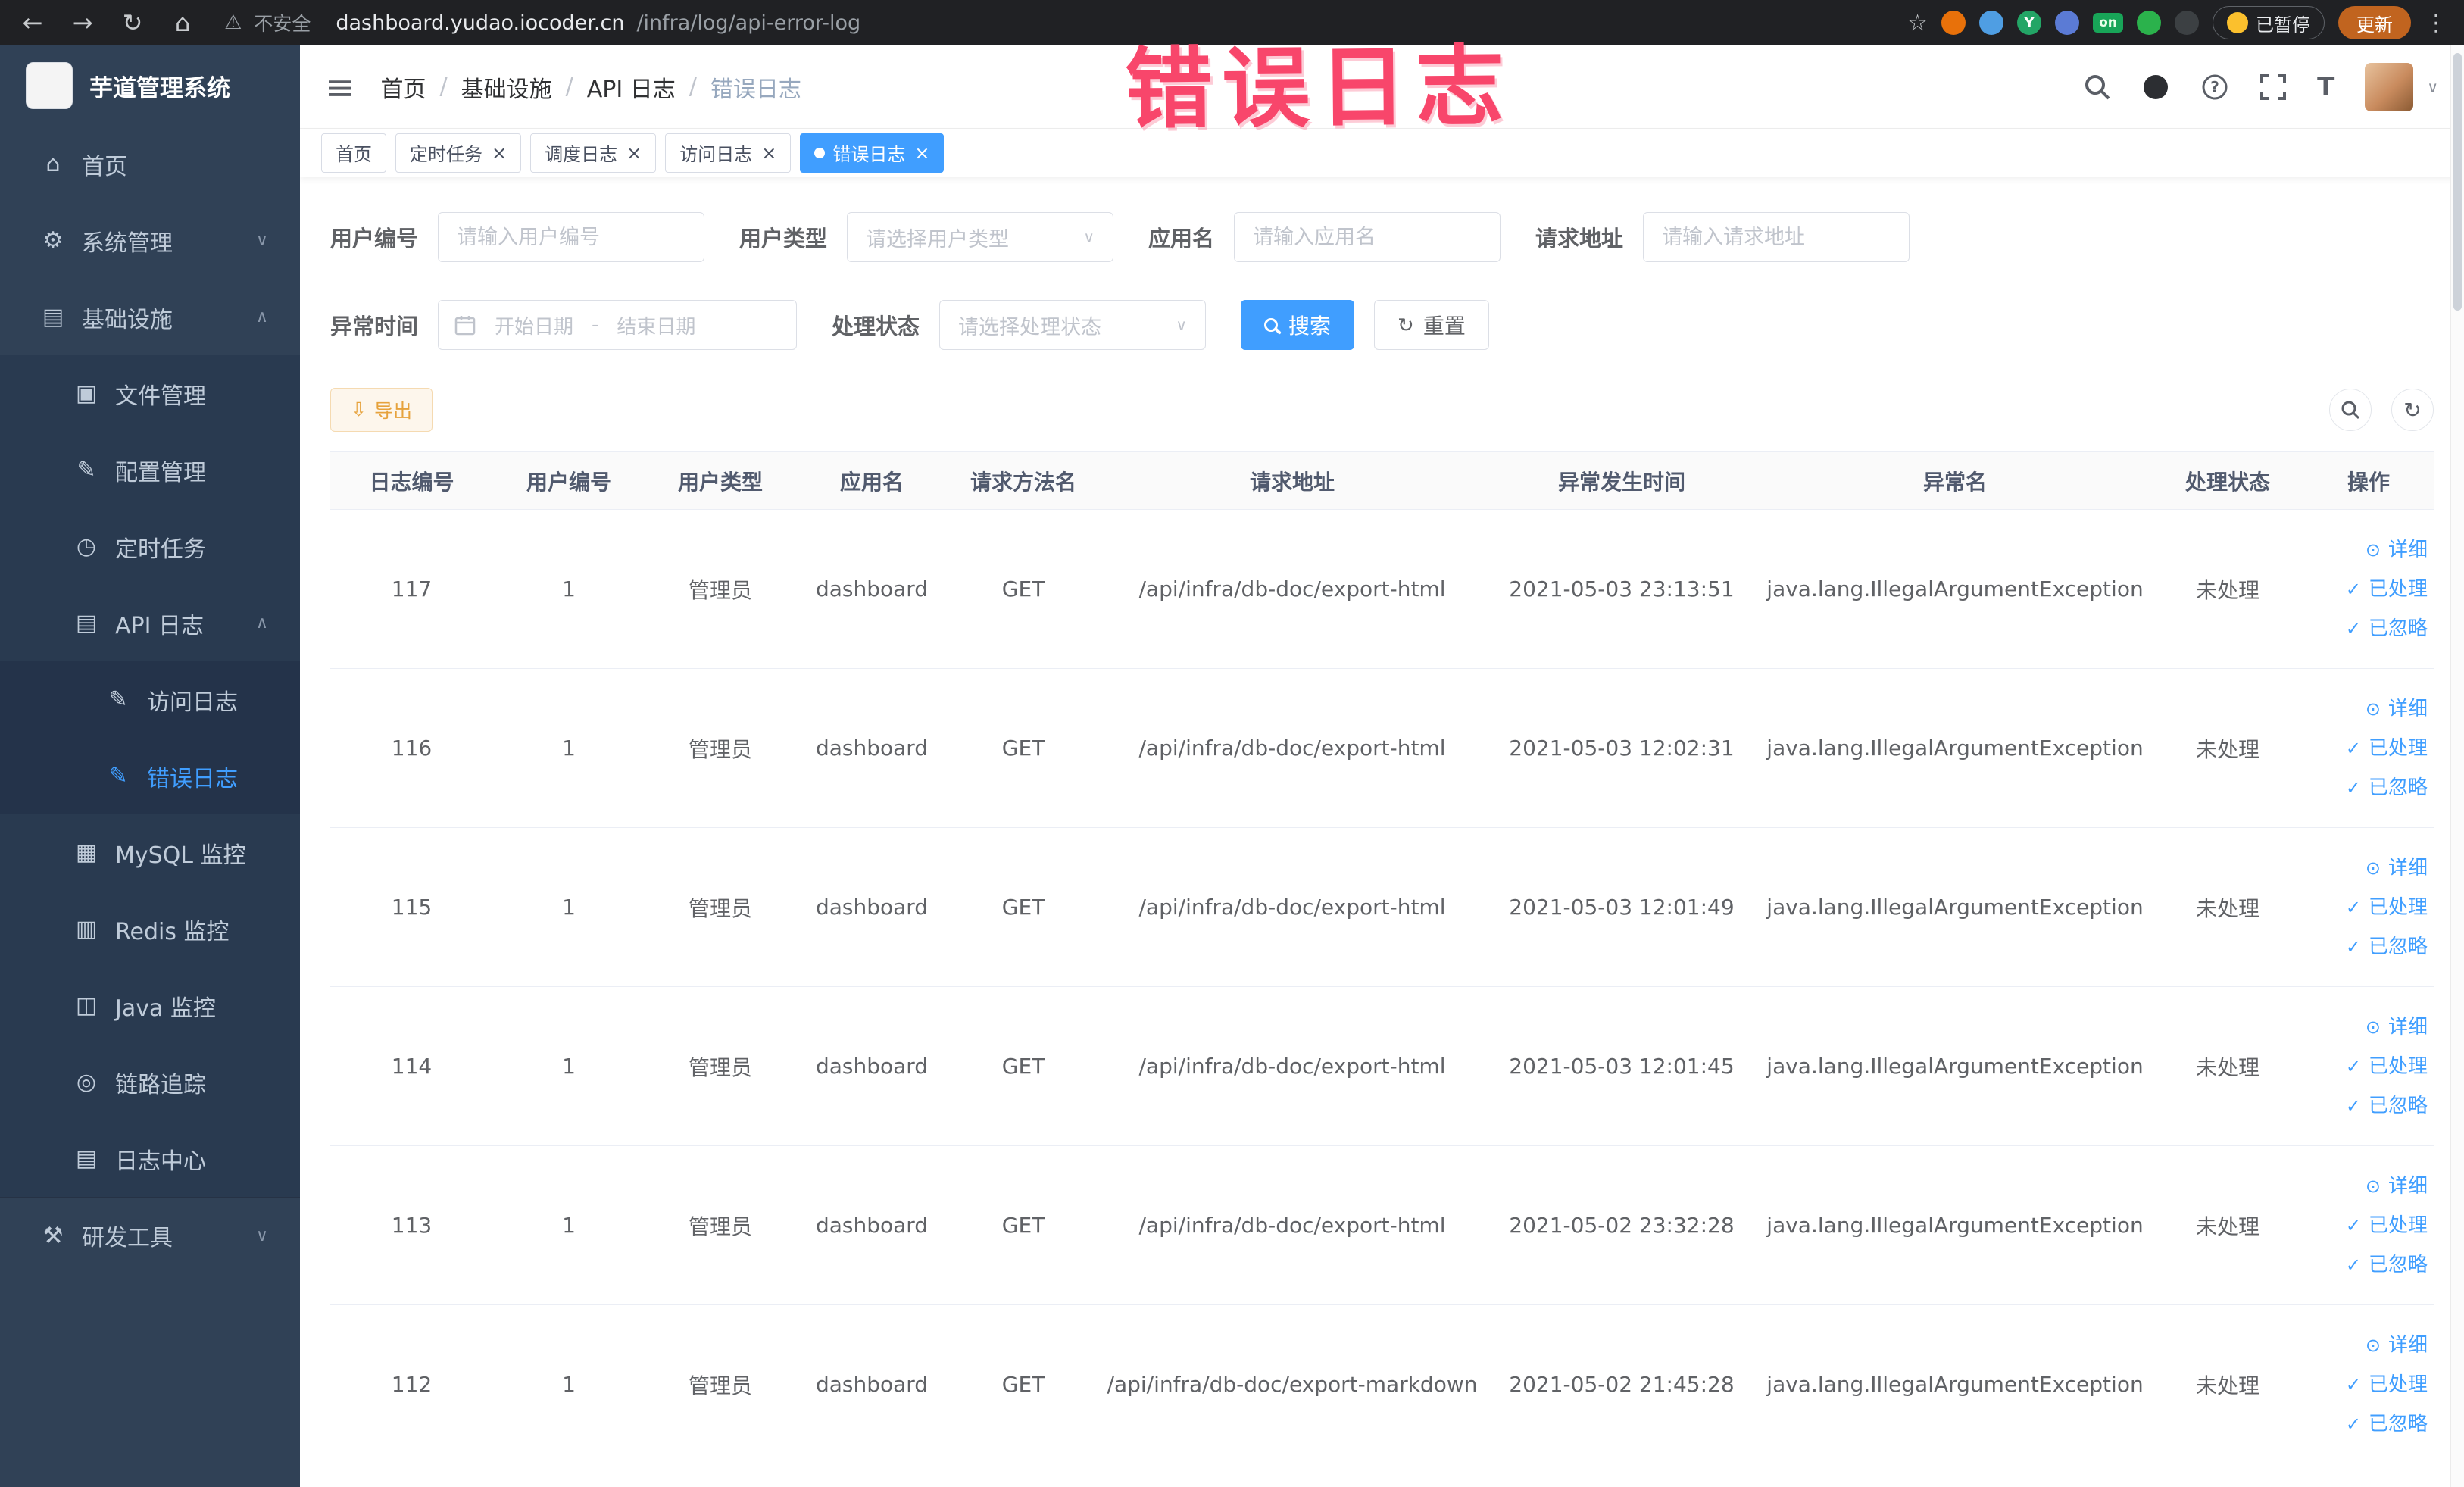  What do you see at coordinates (1917, 23) in the screenshot?
I see `bookmark-star-icon: ☆` at bounding box center [1917, 23].